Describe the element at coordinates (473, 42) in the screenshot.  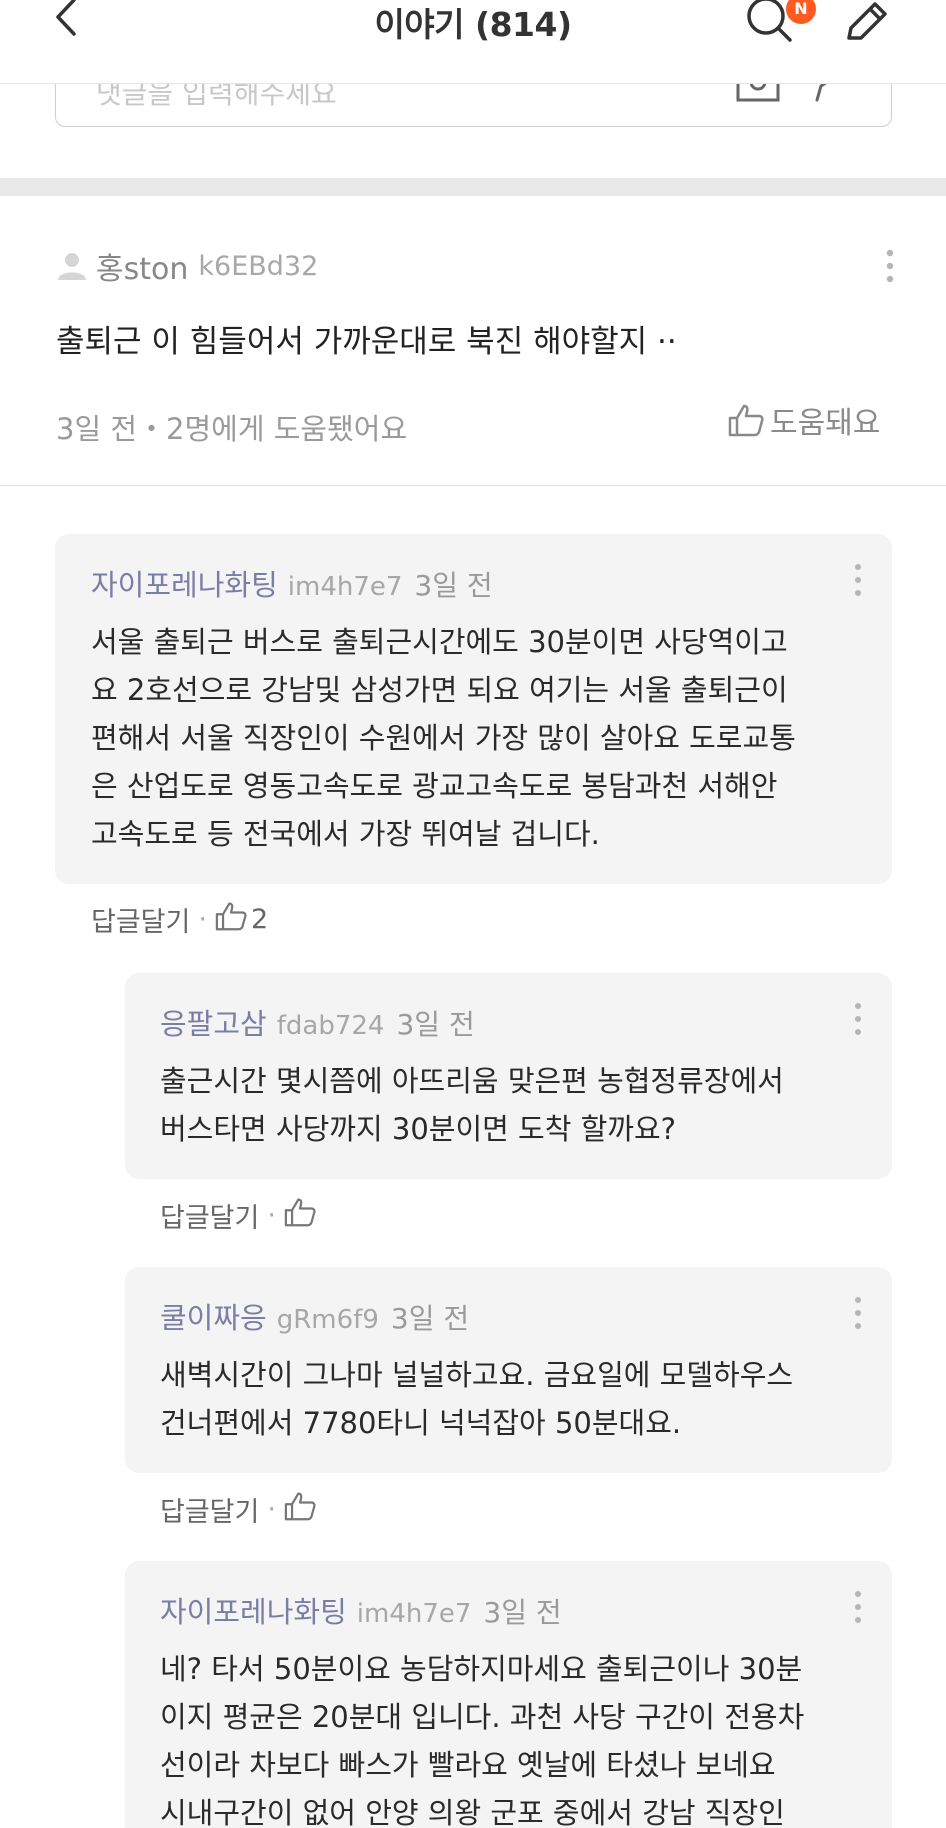
I see `app-header: 이야기 (814) N` at that location.